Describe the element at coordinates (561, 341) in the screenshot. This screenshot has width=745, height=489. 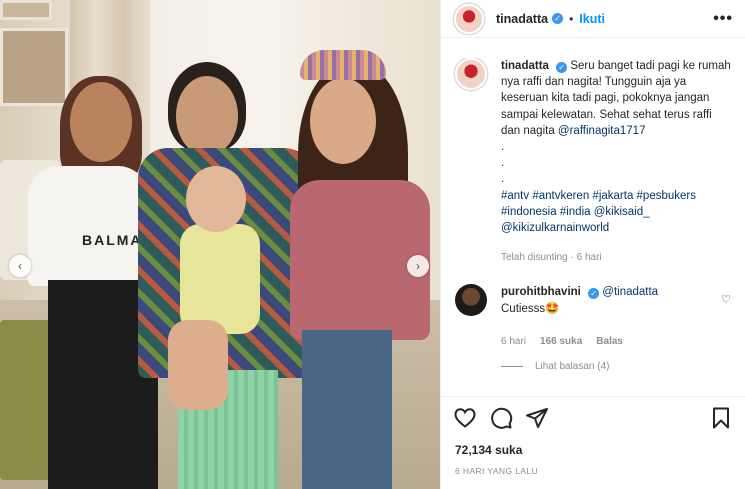
I see `comment-likes: 166 suka` at that location.